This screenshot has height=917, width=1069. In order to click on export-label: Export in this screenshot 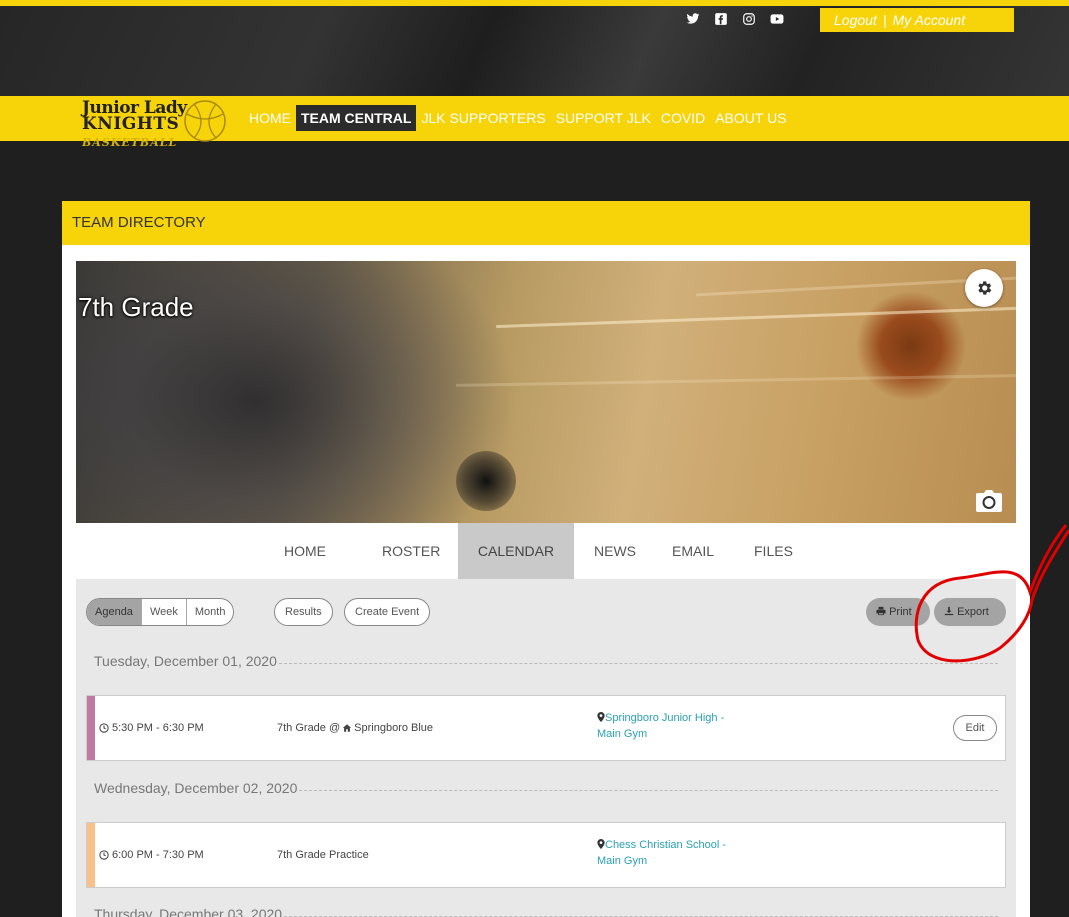, I will do `click(973, 612)`.